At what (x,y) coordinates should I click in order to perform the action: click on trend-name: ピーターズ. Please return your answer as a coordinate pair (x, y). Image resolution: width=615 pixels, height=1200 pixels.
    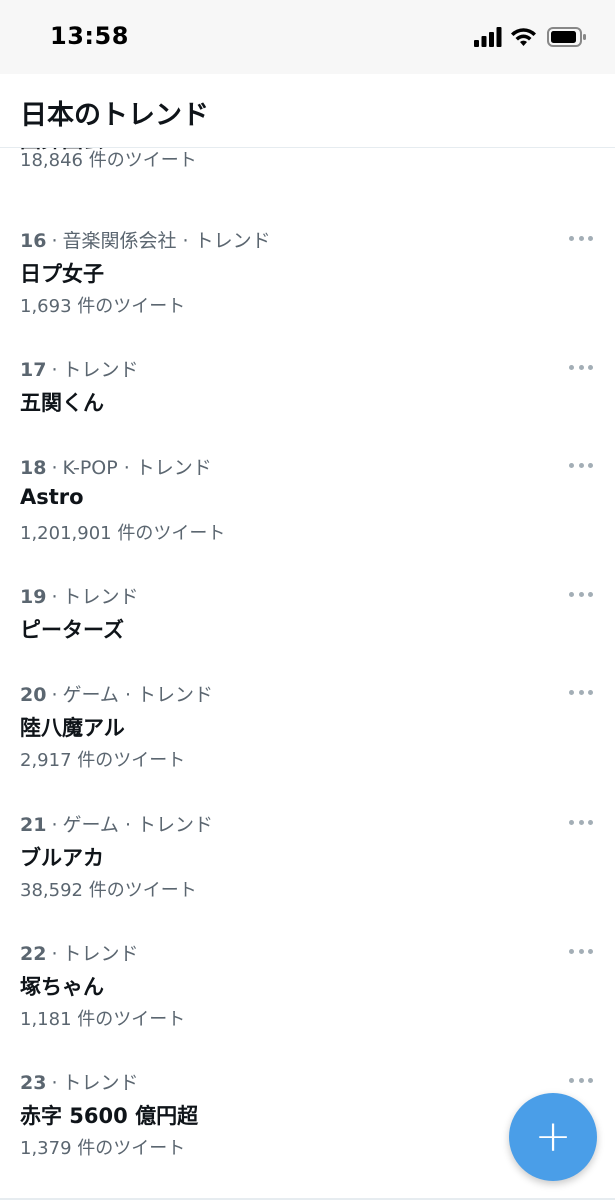
    Looking at the image, I should click on (72, 630).